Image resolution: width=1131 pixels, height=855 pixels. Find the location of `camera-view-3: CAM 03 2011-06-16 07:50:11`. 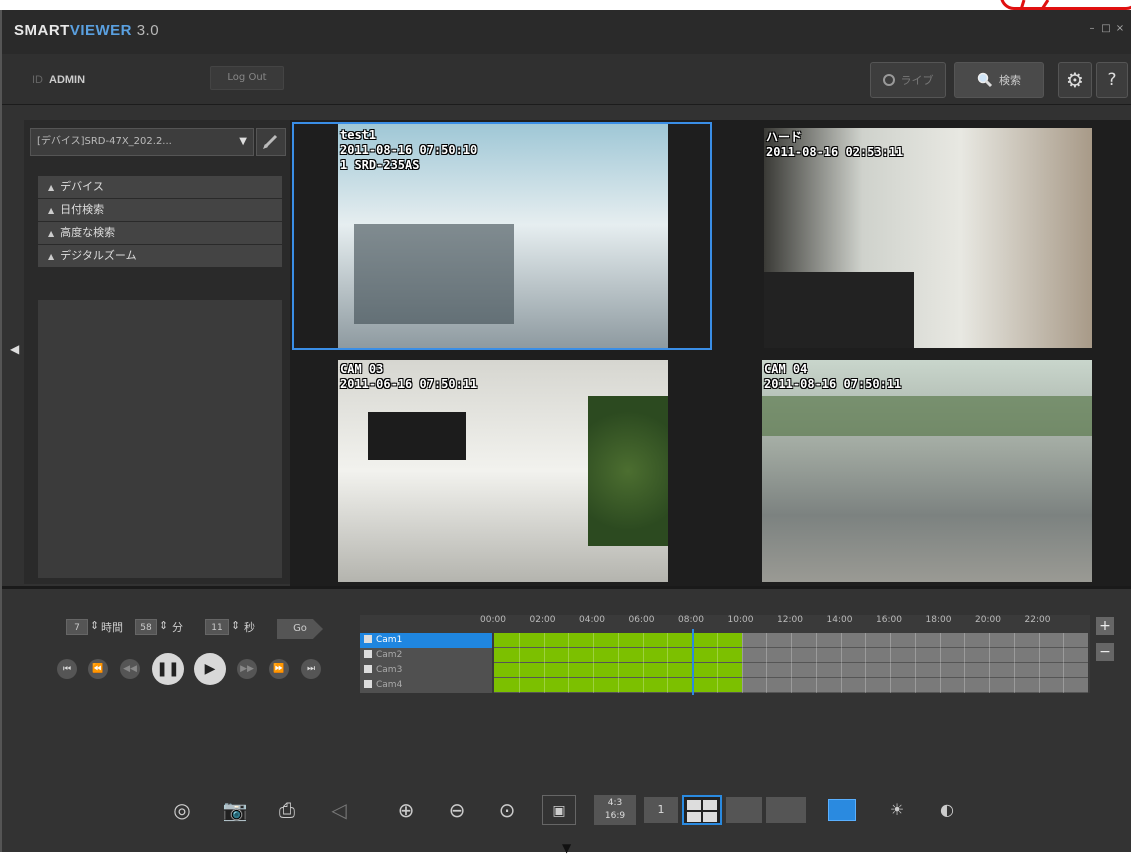

camera-view-3: CAM 03 2011-06-16 07:50:11 is located at coordinates (502, 470).